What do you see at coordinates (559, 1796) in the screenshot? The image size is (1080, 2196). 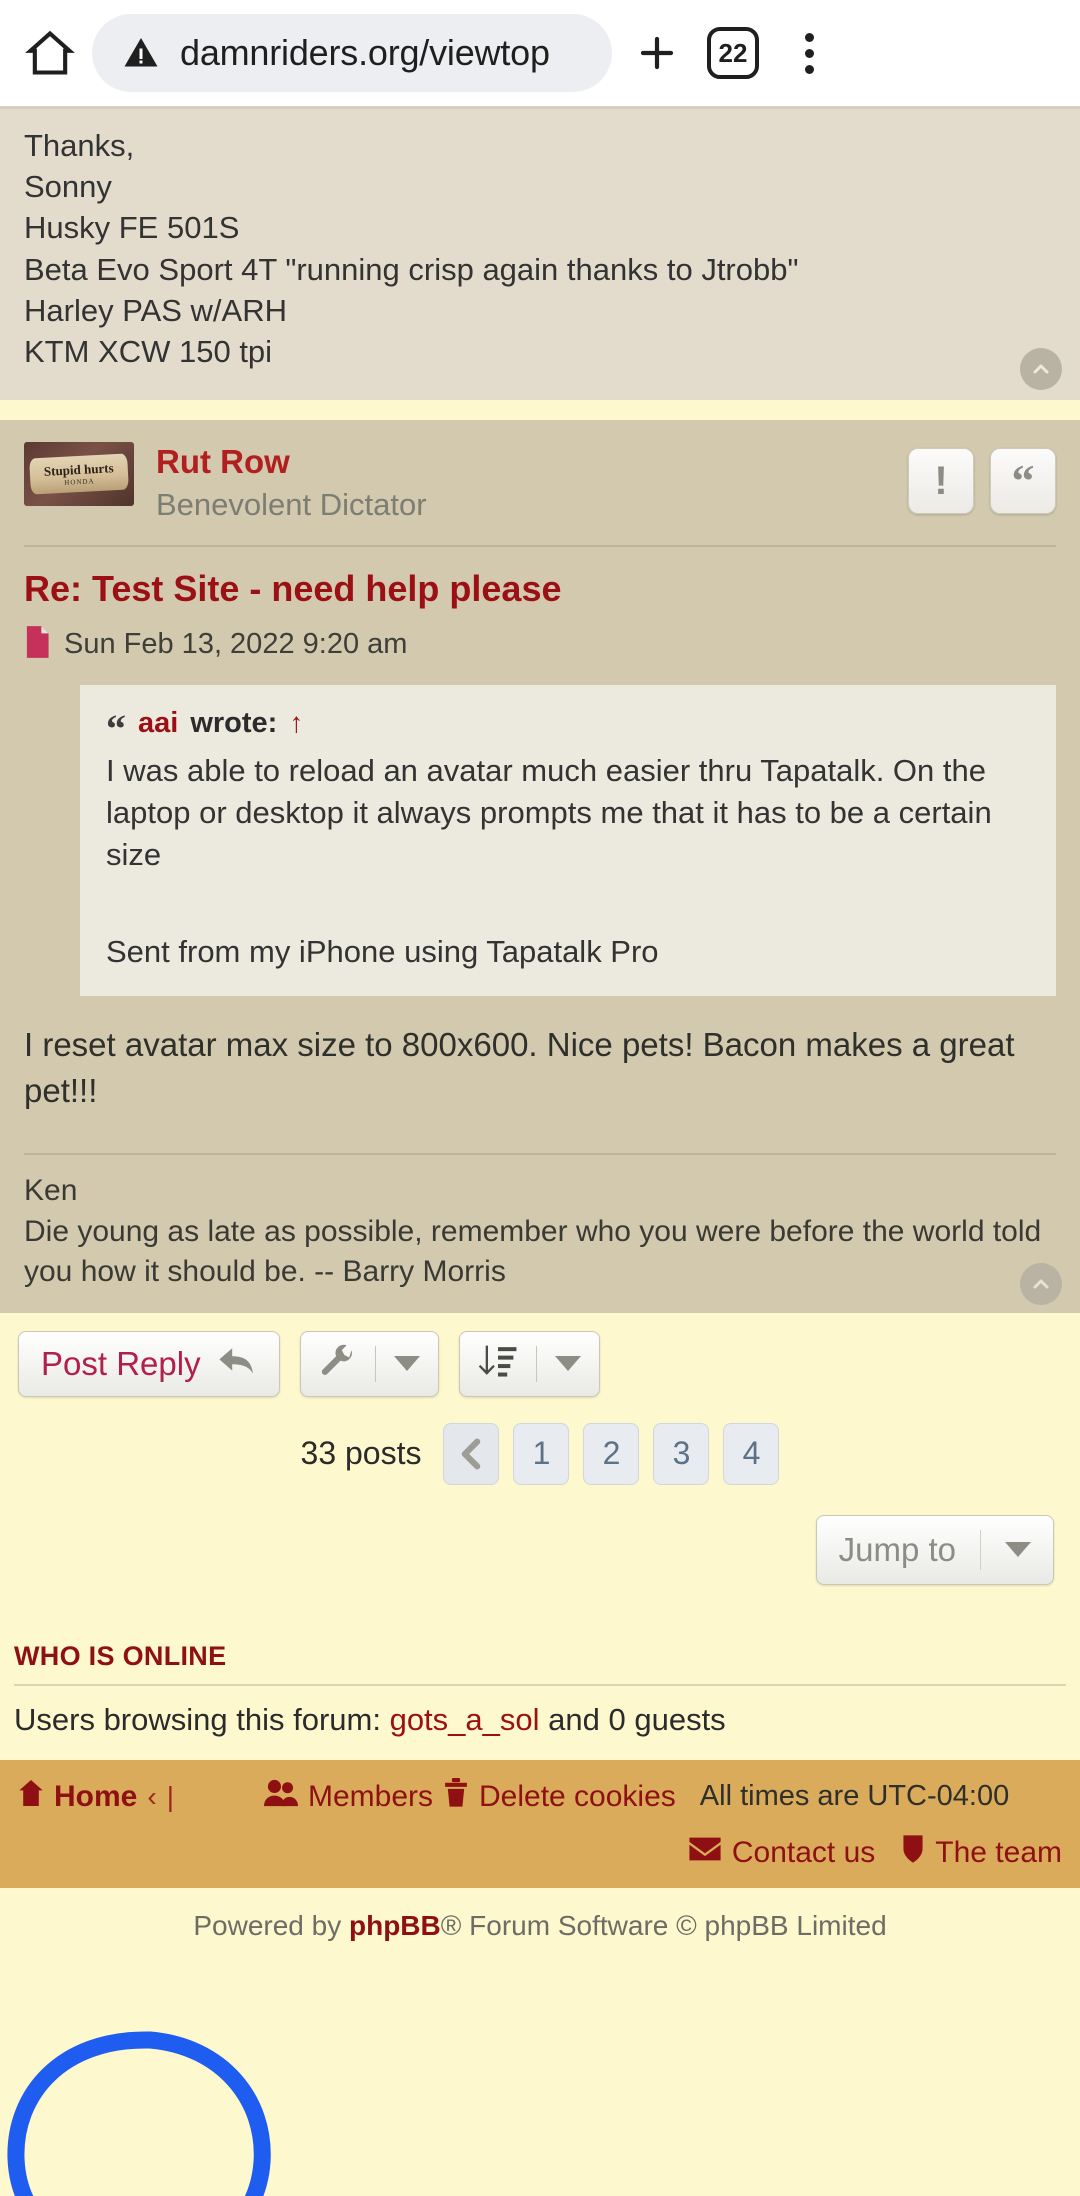 I see `footer-delete-cookies-link: Delete cookies` at bounding box center [559, 1796].